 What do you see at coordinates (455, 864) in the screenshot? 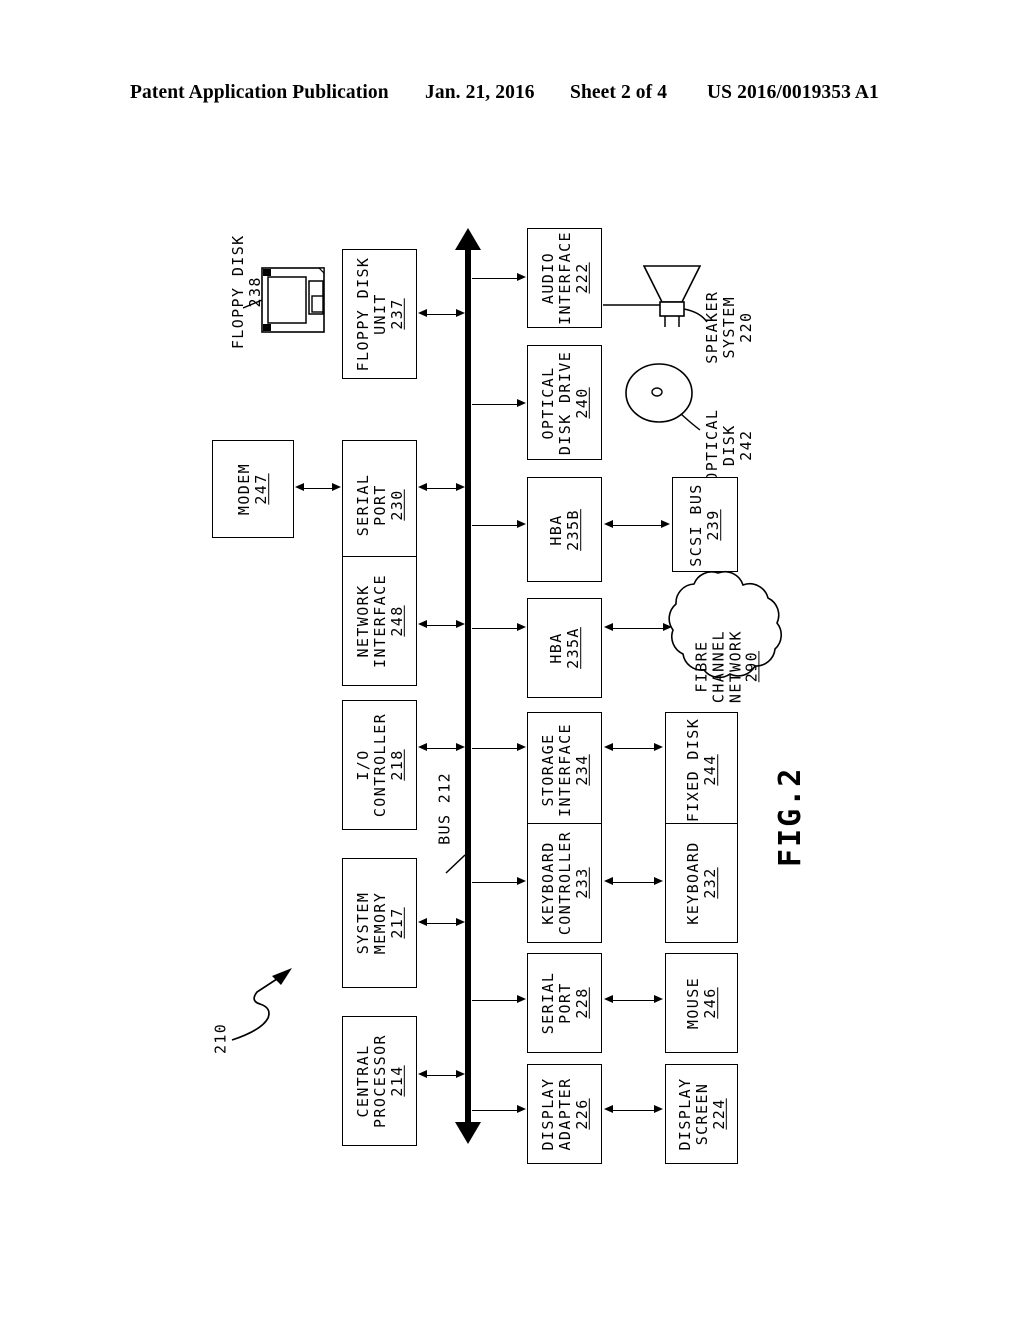
I see `bus-leader-line` at bounding box center [455, 864].